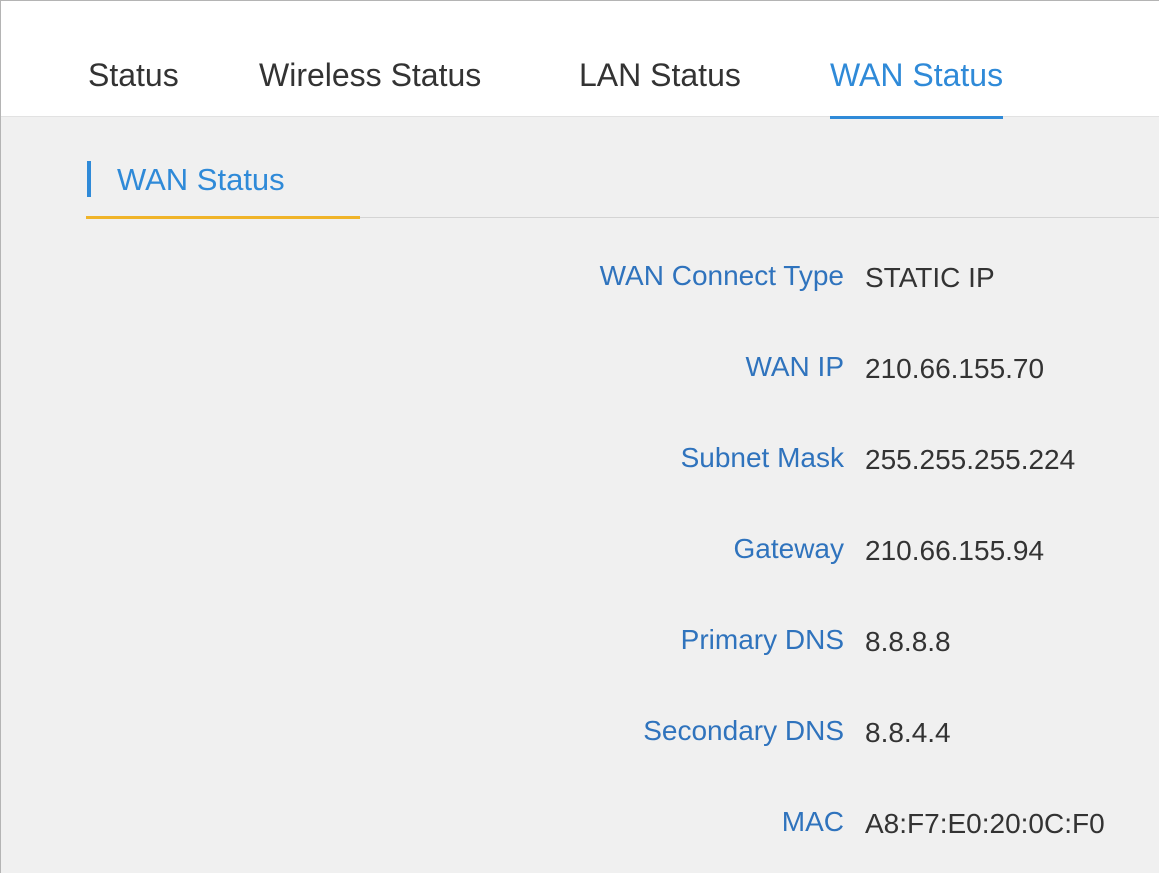  Describe the element at coordinates (721, 275) in the screenshot. I see `info-label: WAN Connect Type` at that location.